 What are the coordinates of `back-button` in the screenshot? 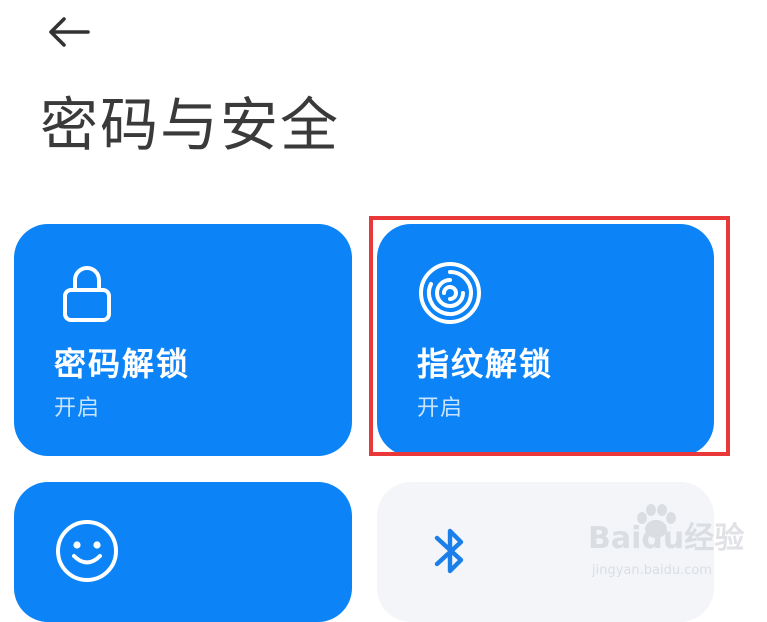 It's located at (70, 32).